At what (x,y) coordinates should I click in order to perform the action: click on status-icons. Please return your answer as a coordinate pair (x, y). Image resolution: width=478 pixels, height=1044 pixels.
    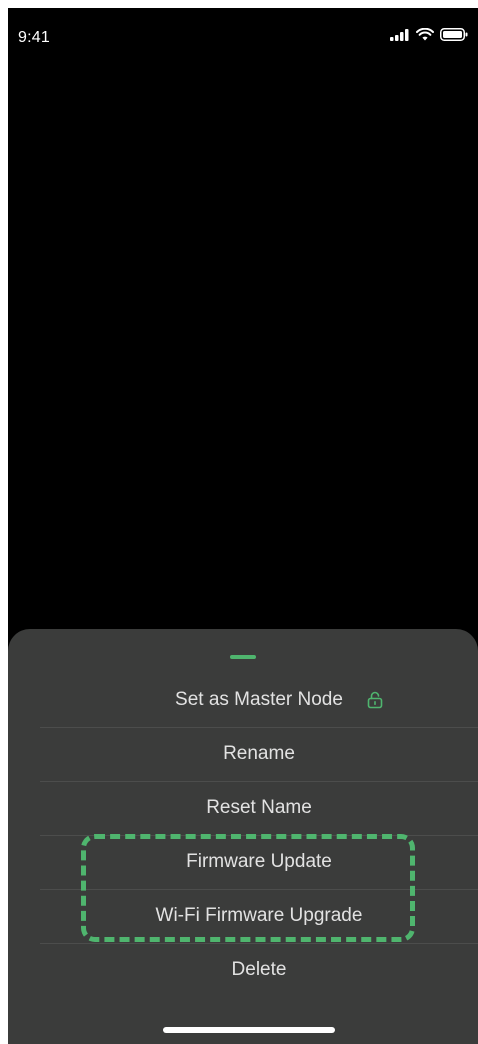
    Looking at the image, I should click on (429, 34).